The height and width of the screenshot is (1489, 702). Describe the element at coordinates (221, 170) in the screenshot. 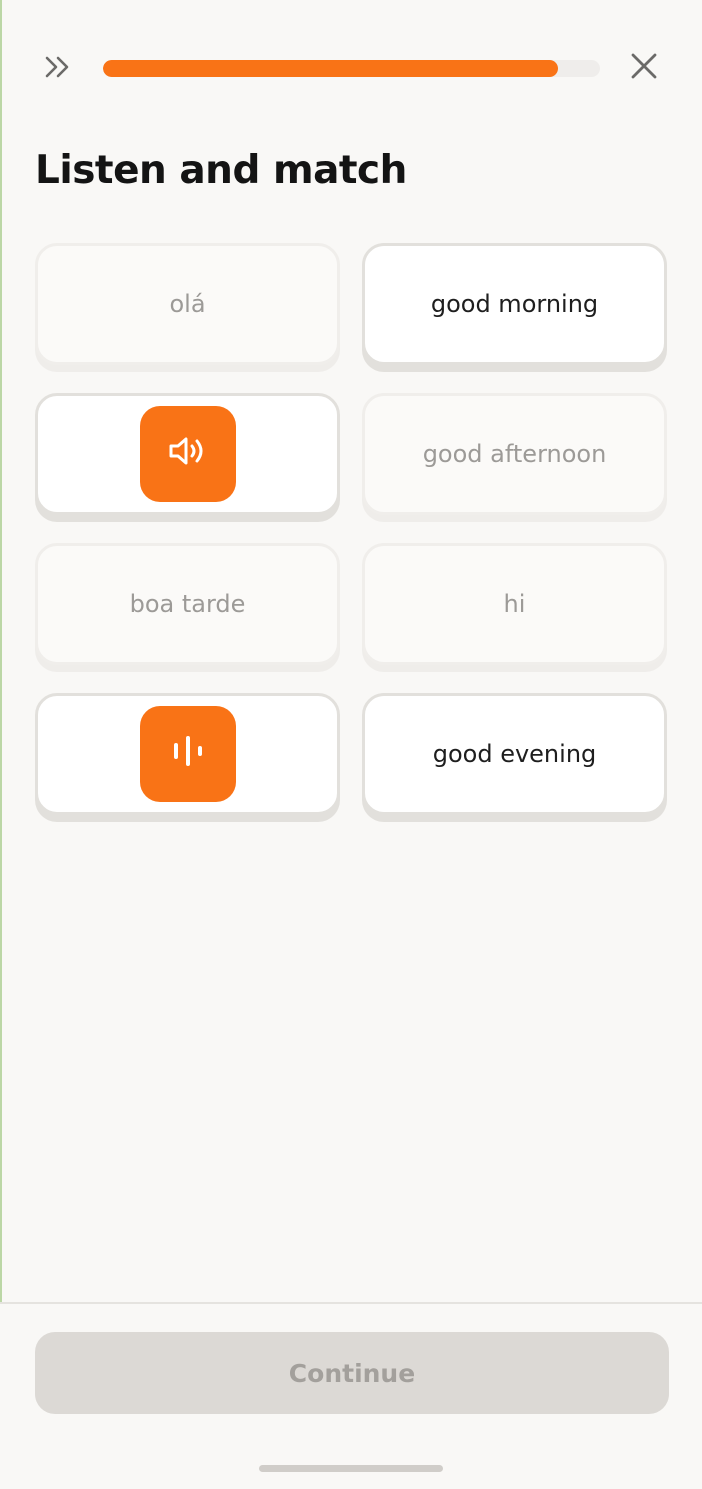

I see `page-title: Listen and match` at that location.